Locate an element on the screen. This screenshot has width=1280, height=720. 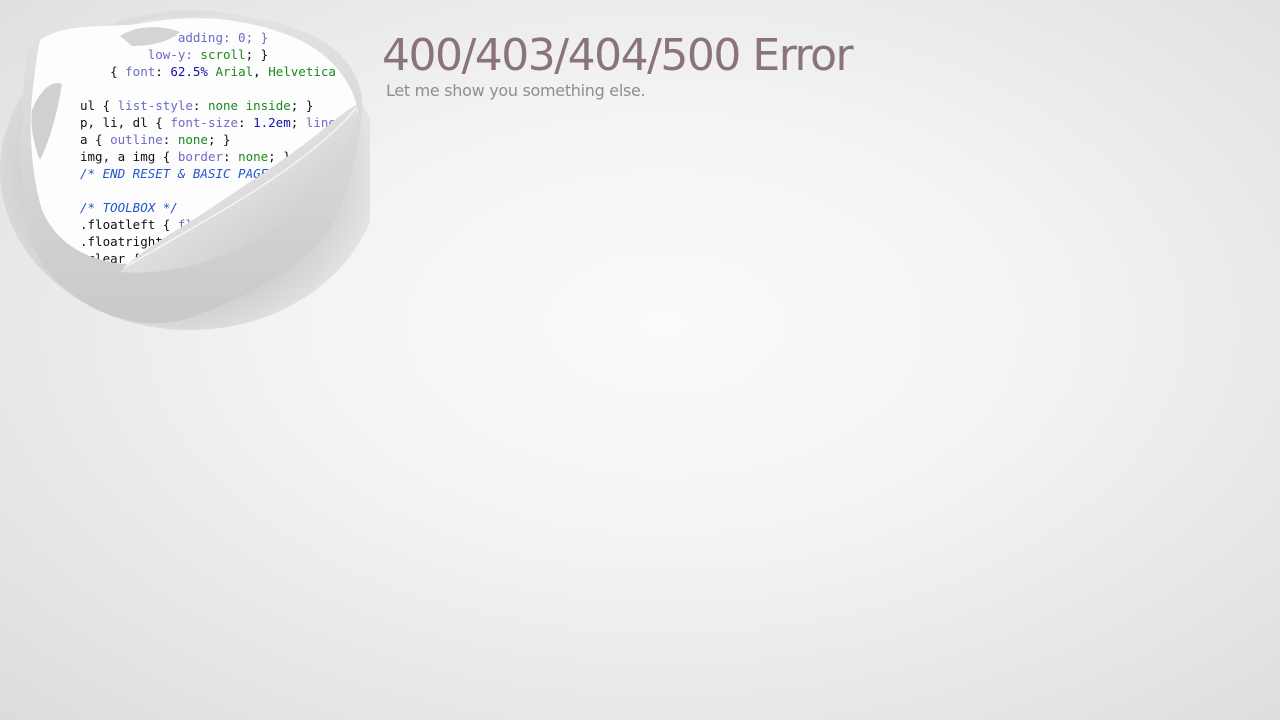
code-token: outline is located at coordinates (136, 139).